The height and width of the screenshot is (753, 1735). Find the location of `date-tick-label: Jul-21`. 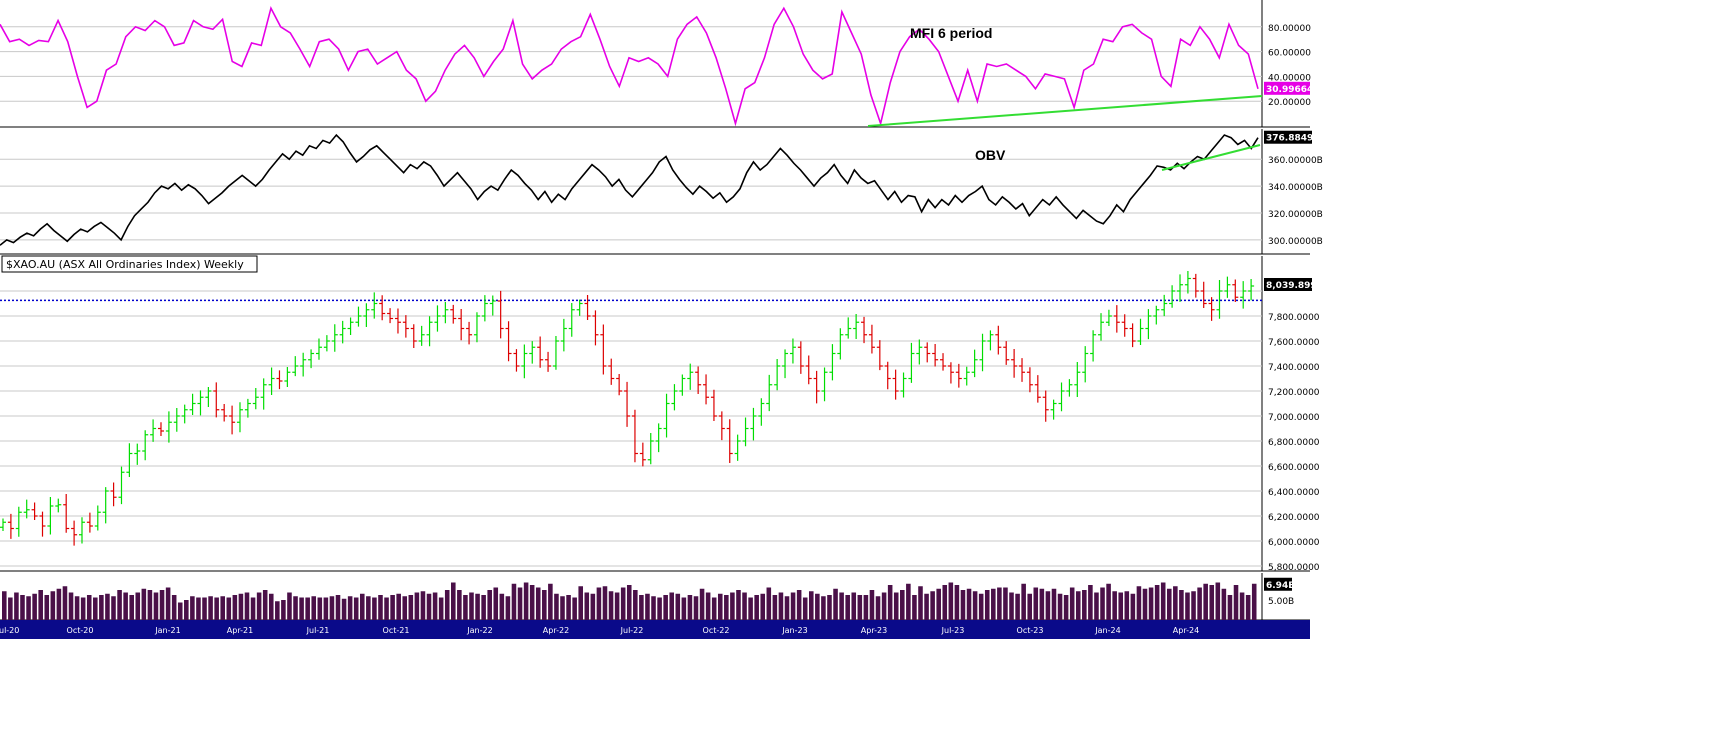

date-tick-label: Jul-21 is located at coordinates (318, 630).